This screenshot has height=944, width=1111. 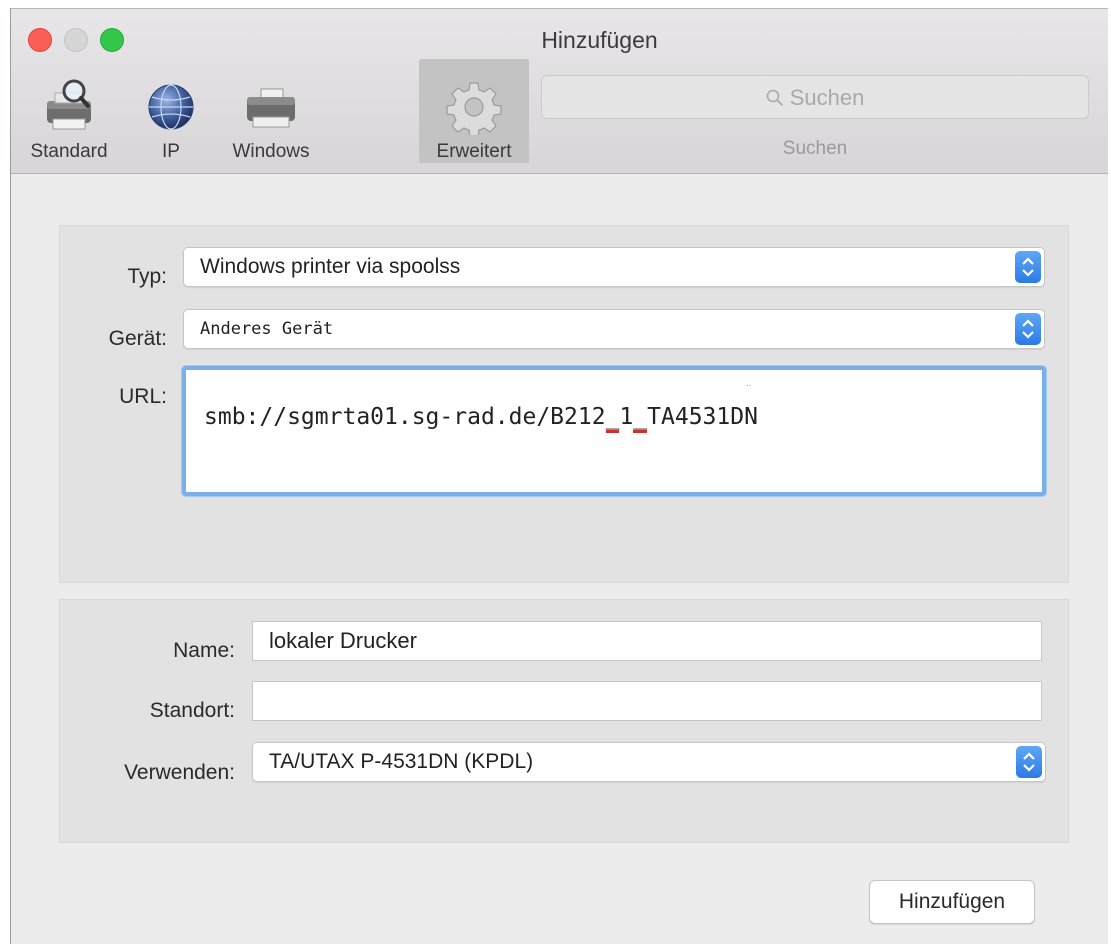 I want to click on type-stepper, so click(x=1028, y=267).